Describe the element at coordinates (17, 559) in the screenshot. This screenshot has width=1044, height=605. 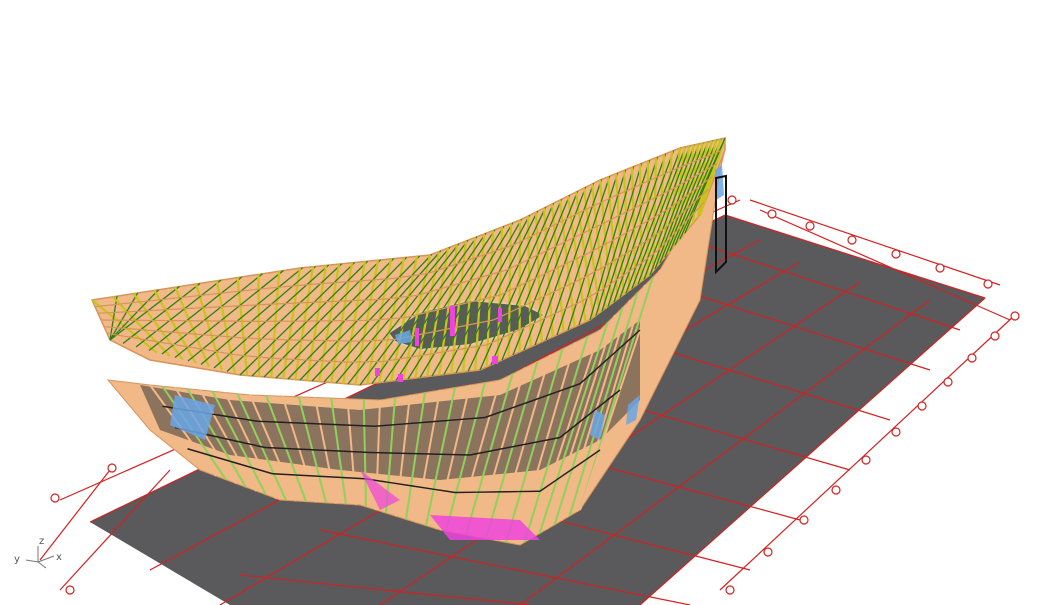
I see `axis-y-label: y` at that location.